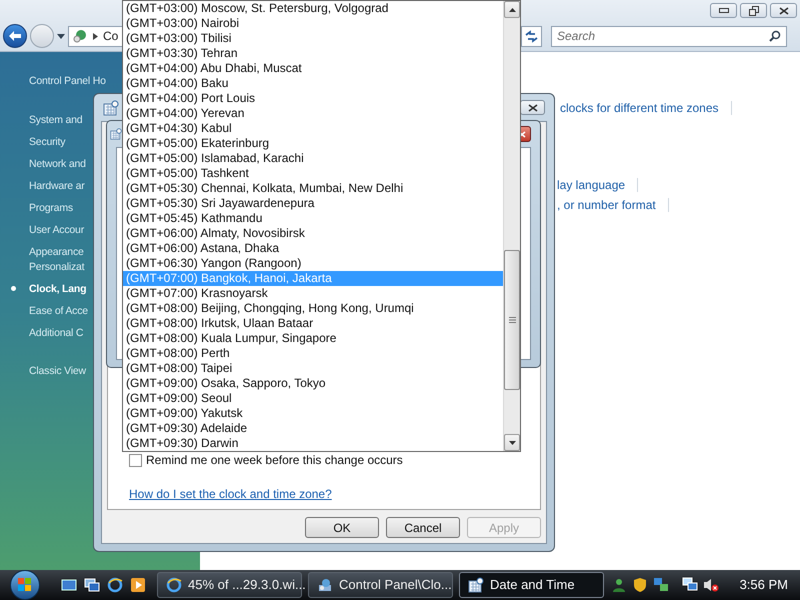  I want to click on scroll-up-button, so click(512, 9).